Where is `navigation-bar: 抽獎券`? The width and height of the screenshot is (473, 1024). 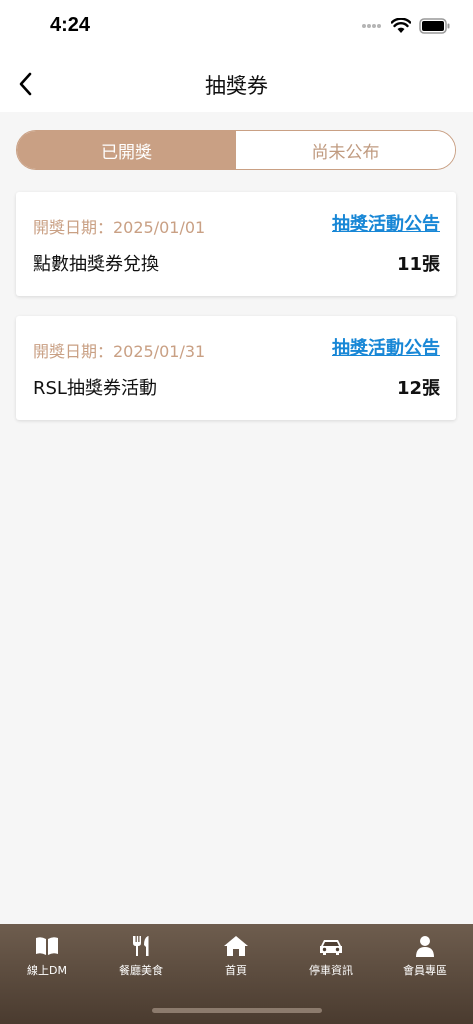 navigation-bar: 抽獎券 is located at coordinates (236, 84).